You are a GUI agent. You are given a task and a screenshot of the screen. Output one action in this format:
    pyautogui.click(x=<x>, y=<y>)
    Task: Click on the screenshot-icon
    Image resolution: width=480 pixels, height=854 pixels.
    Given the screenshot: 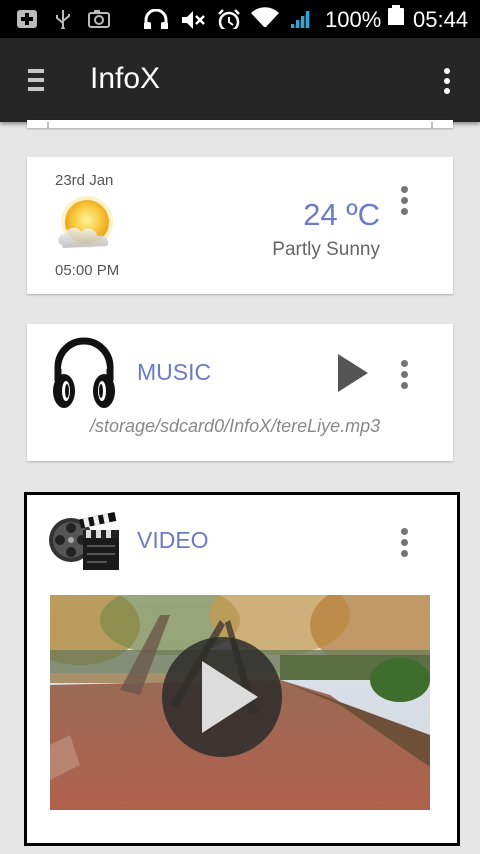 What is the action you would take?
    pyautogui.click(x=99, y=19)
    